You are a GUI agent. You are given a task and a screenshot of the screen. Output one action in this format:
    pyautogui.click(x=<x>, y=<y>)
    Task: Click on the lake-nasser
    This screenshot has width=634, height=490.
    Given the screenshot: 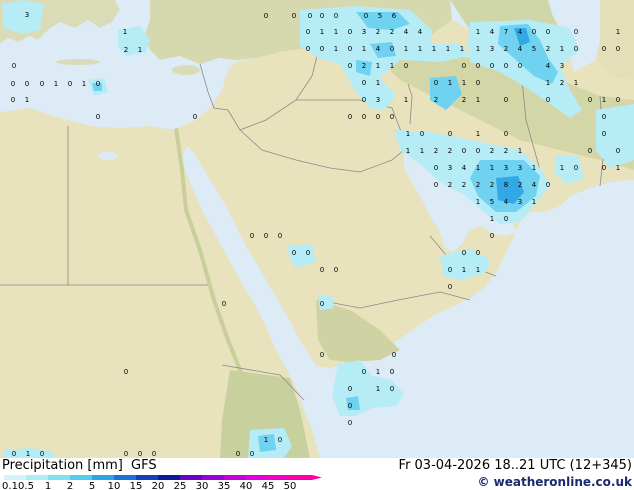 What is the action you would take?
    pyautogui.click(x=108, y=156)
    